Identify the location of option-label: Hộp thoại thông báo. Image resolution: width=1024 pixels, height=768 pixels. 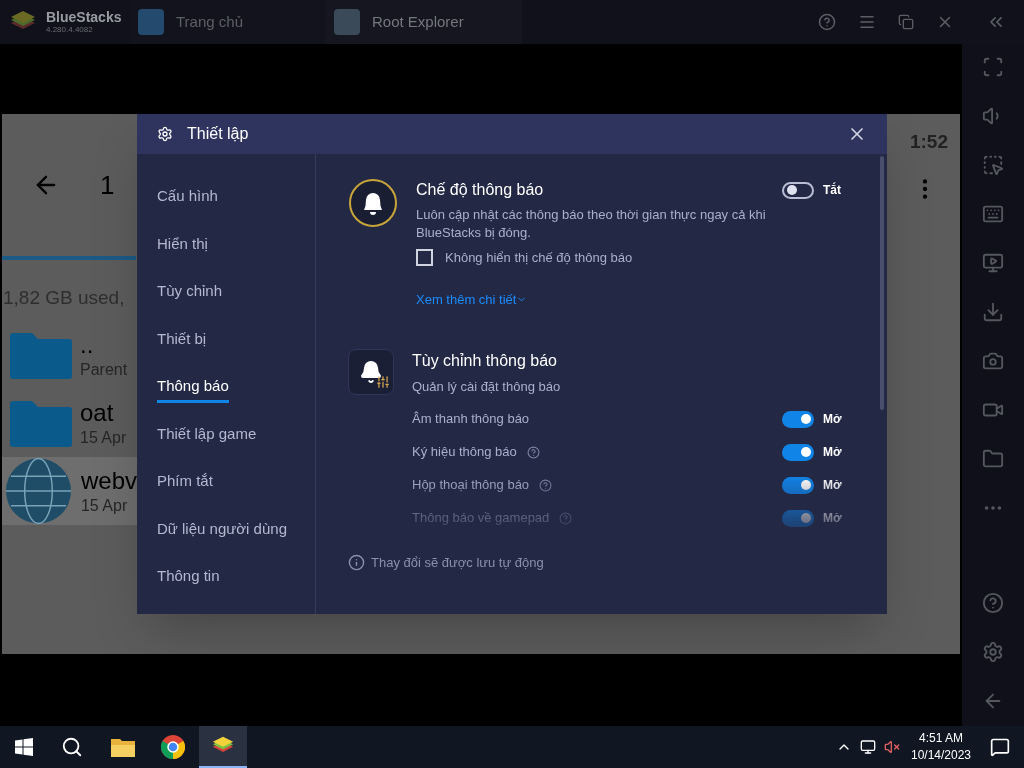
(471, 485).